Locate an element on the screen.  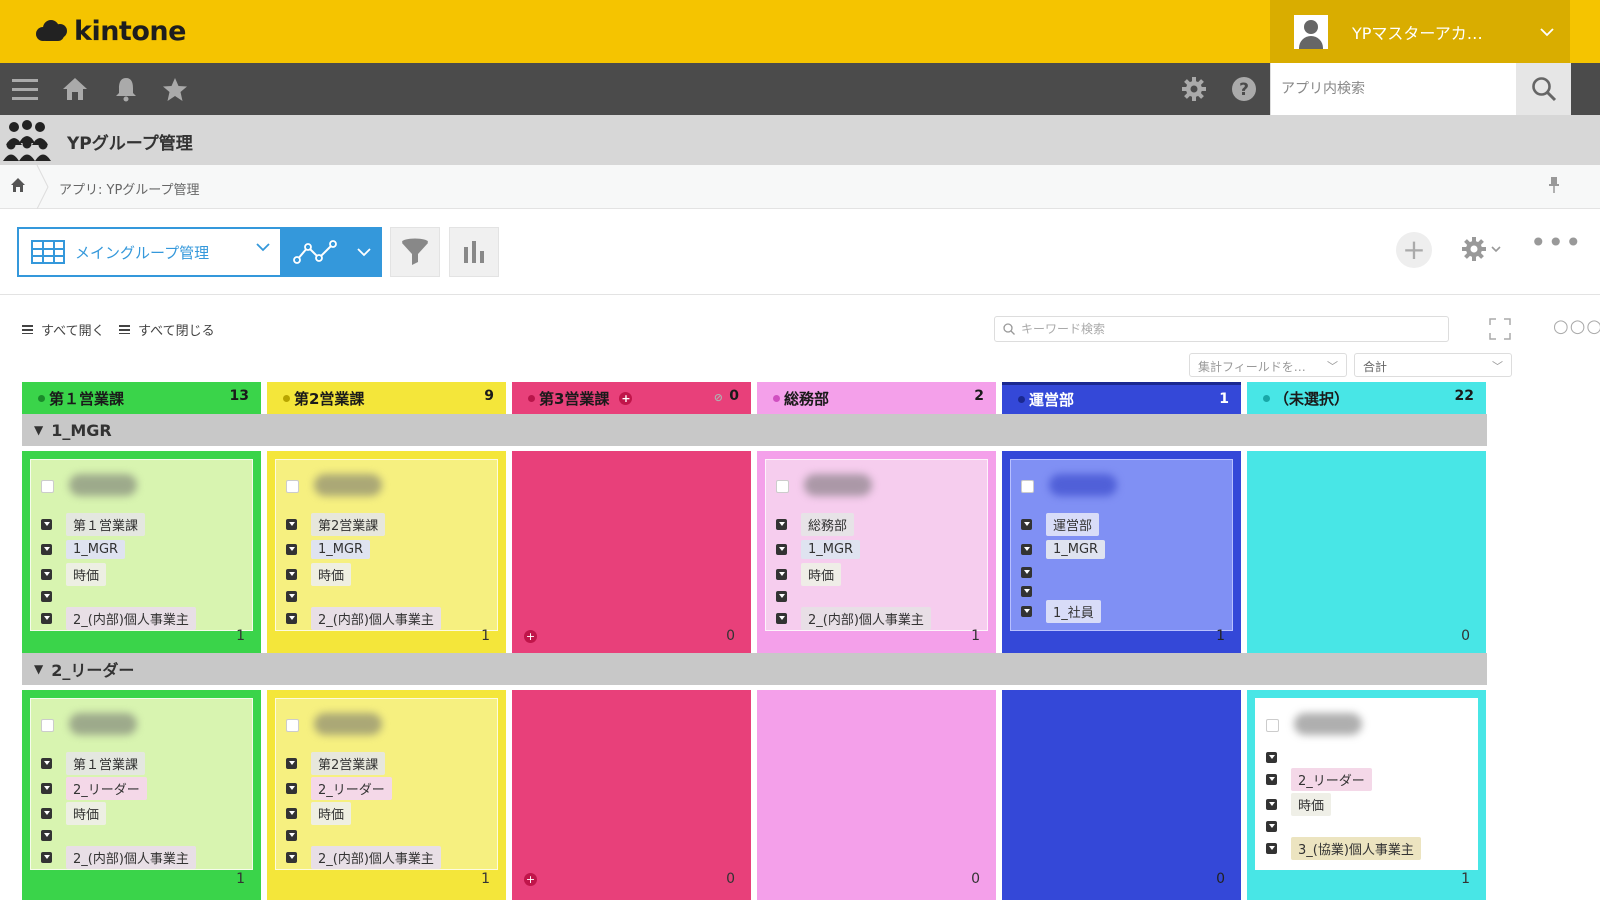
filter-button is located at coordinates (415, 252).